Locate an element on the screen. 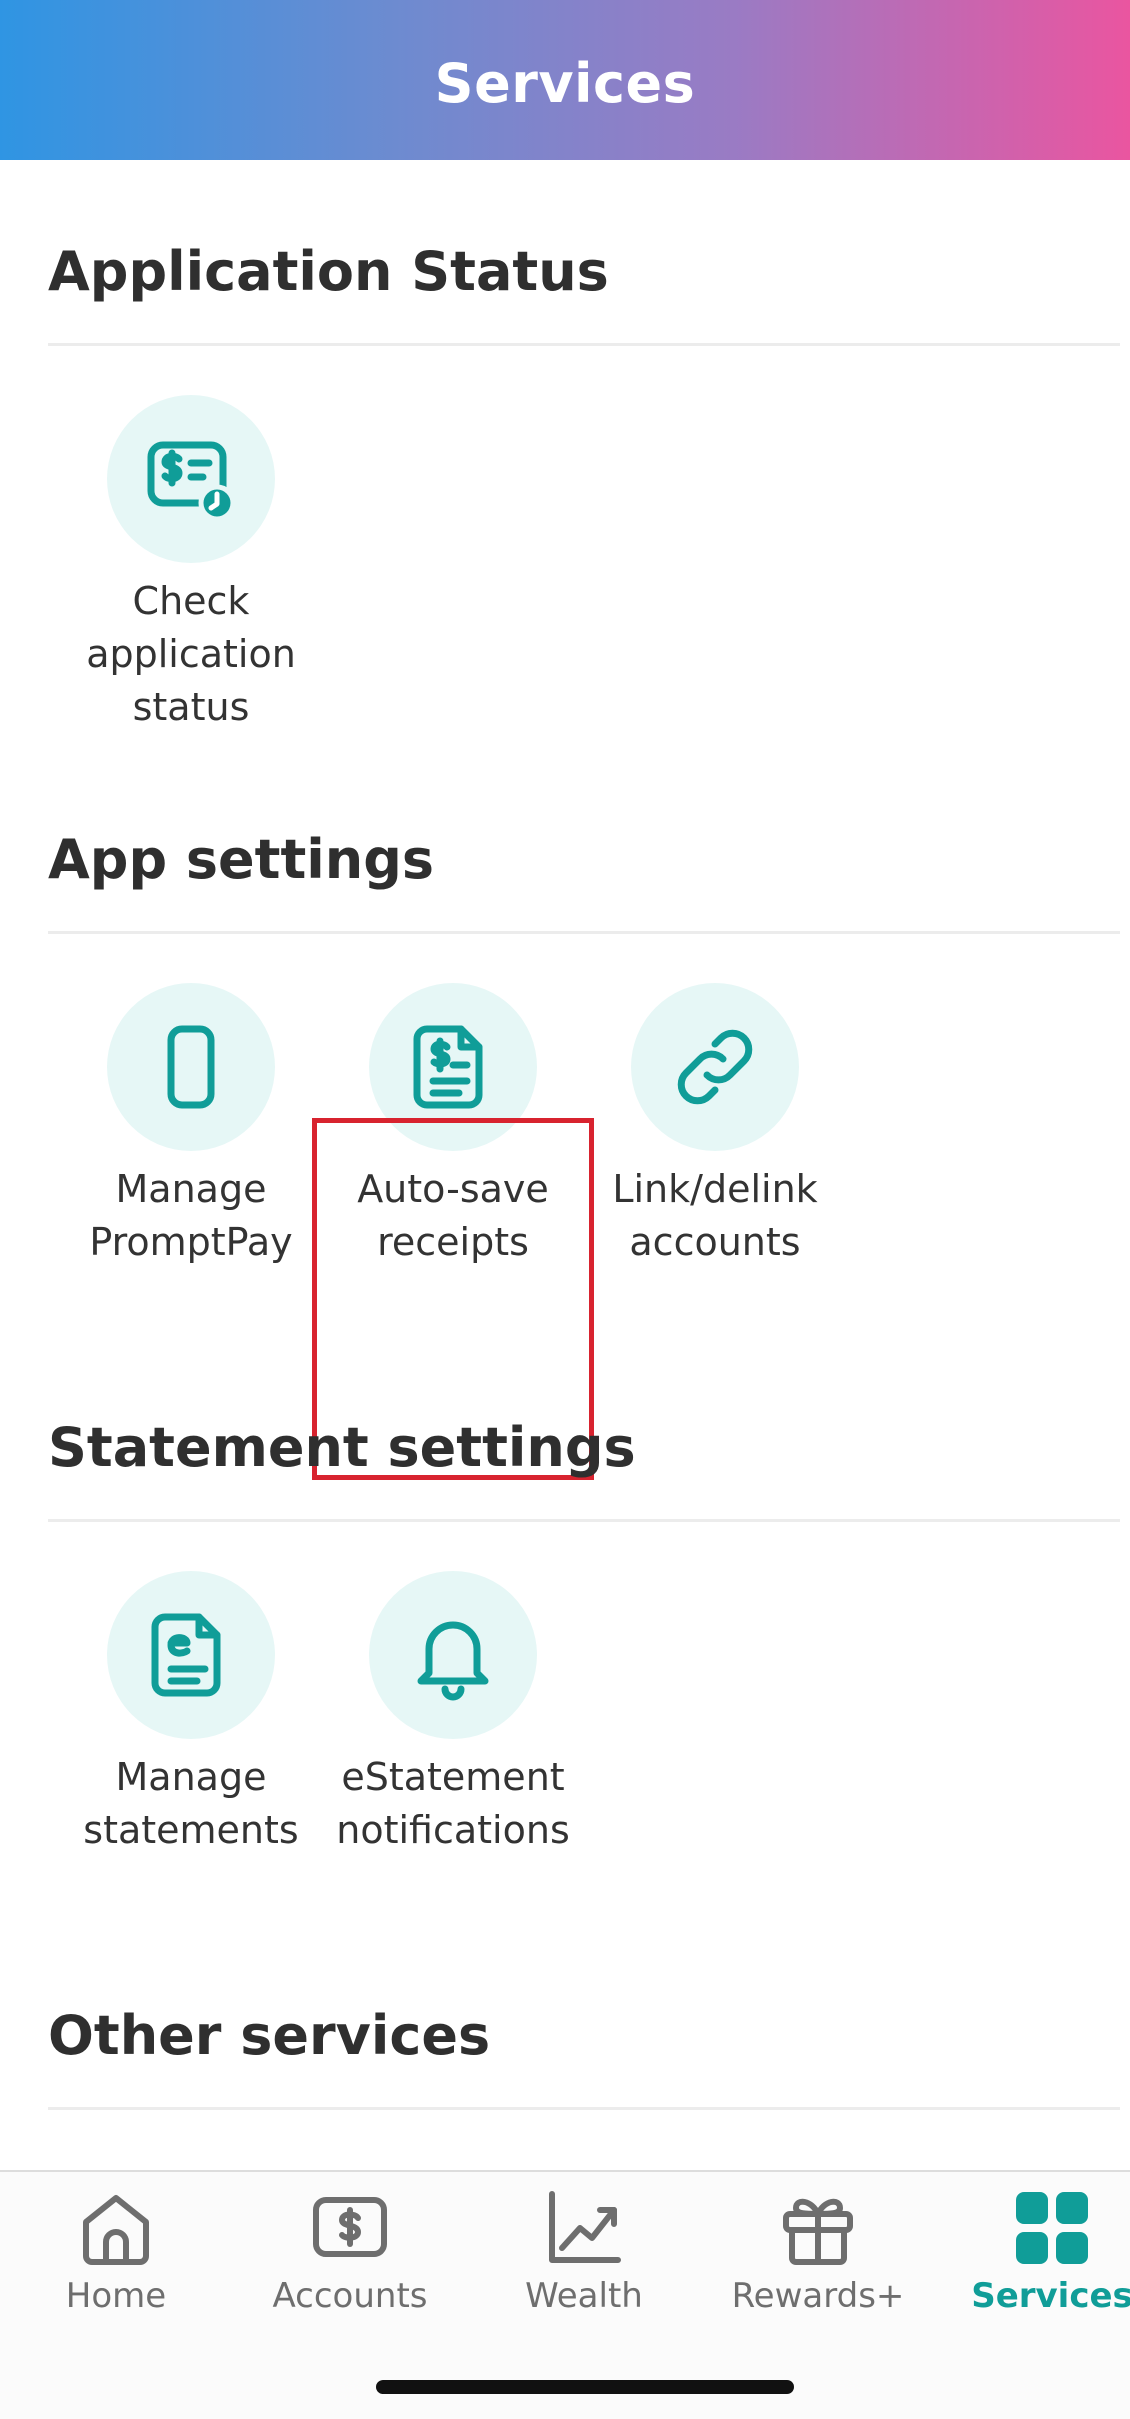  tile-label: Link/delink accounts is located at coordinates (715, 1215).